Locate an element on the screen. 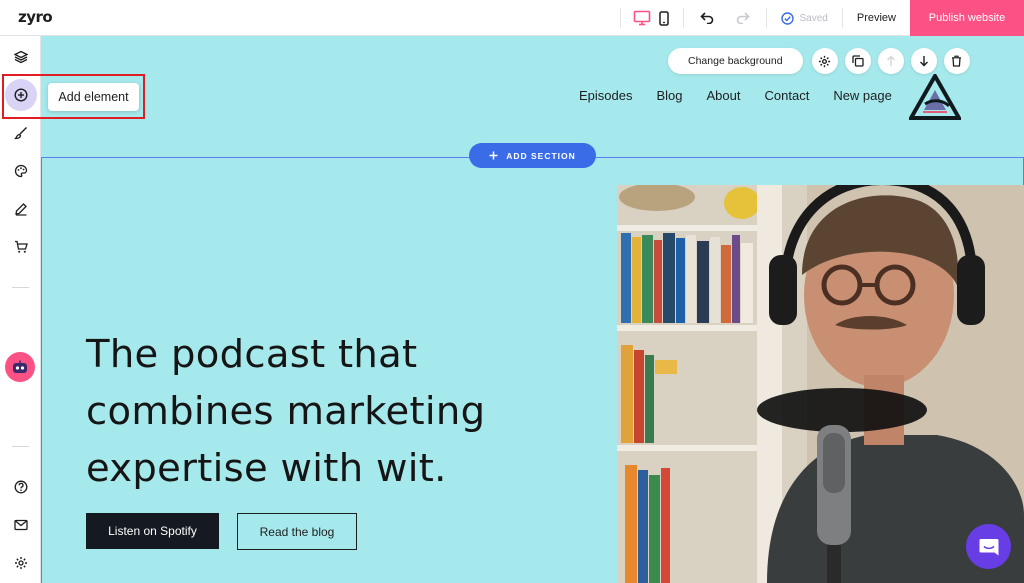 This screenshot has width=1024, height=583. palette-icon is located at coordinates (20, 171).